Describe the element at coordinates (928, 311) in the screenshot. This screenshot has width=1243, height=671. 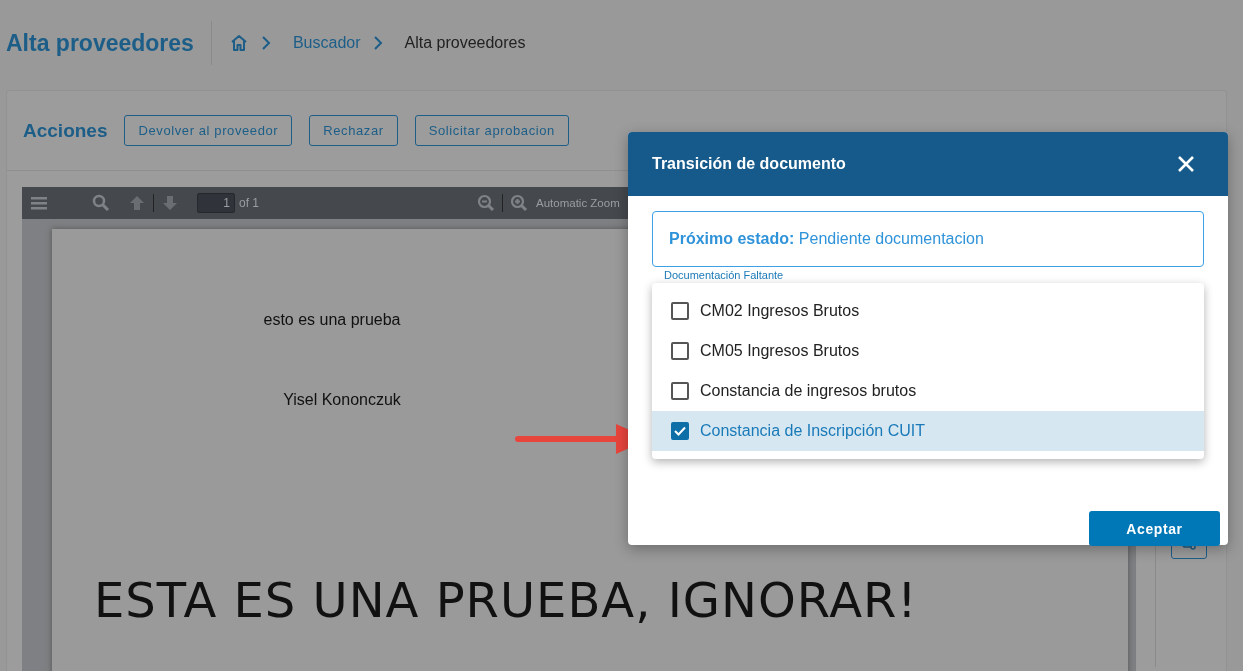
I see `option-item: CM02 Ingresos Brutos` at that location.